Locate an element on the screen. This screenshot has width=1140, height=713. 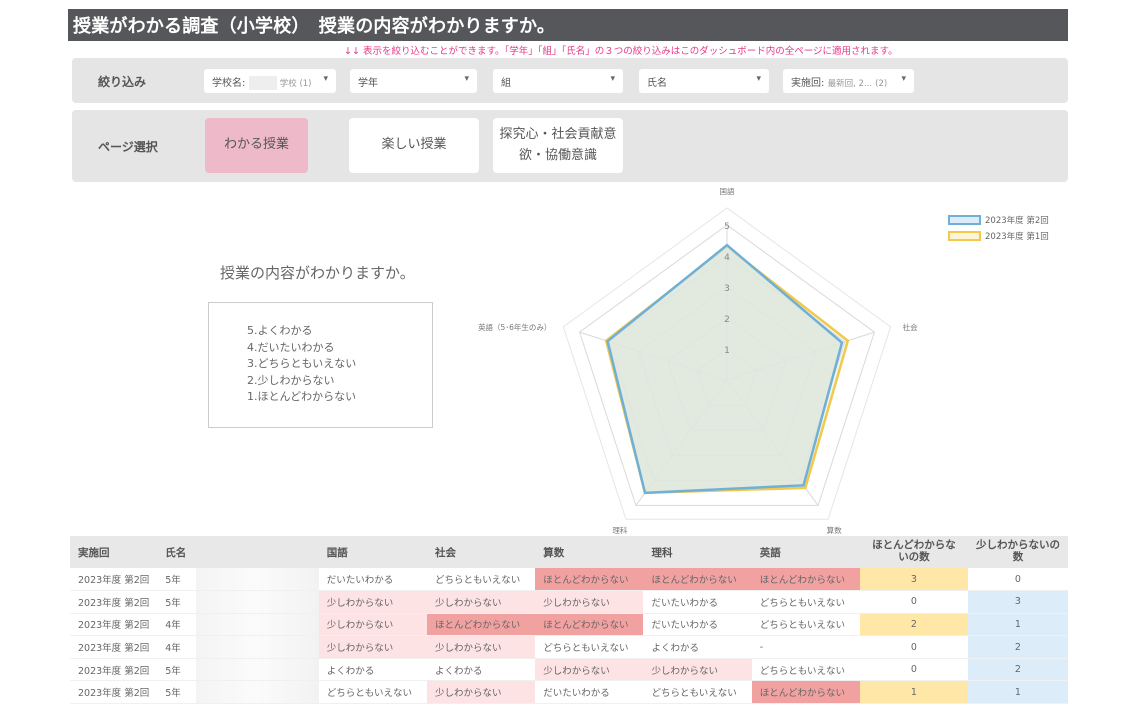
table-header-cell: 英語 is located at coordinates (805, 552).